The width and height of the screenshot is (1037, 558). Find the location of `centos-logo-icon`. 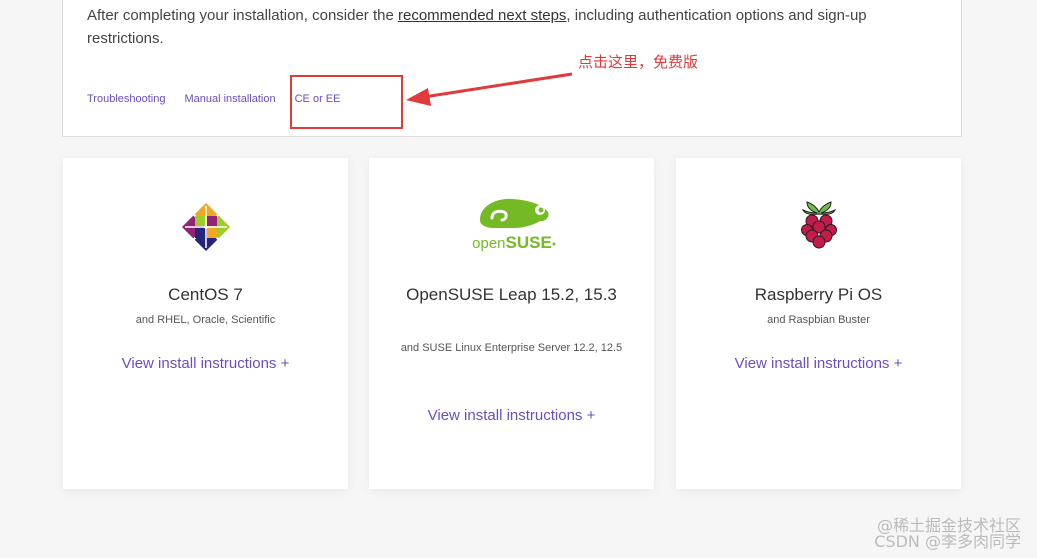

centos-logo-icon is located at coordinates (205, 227).